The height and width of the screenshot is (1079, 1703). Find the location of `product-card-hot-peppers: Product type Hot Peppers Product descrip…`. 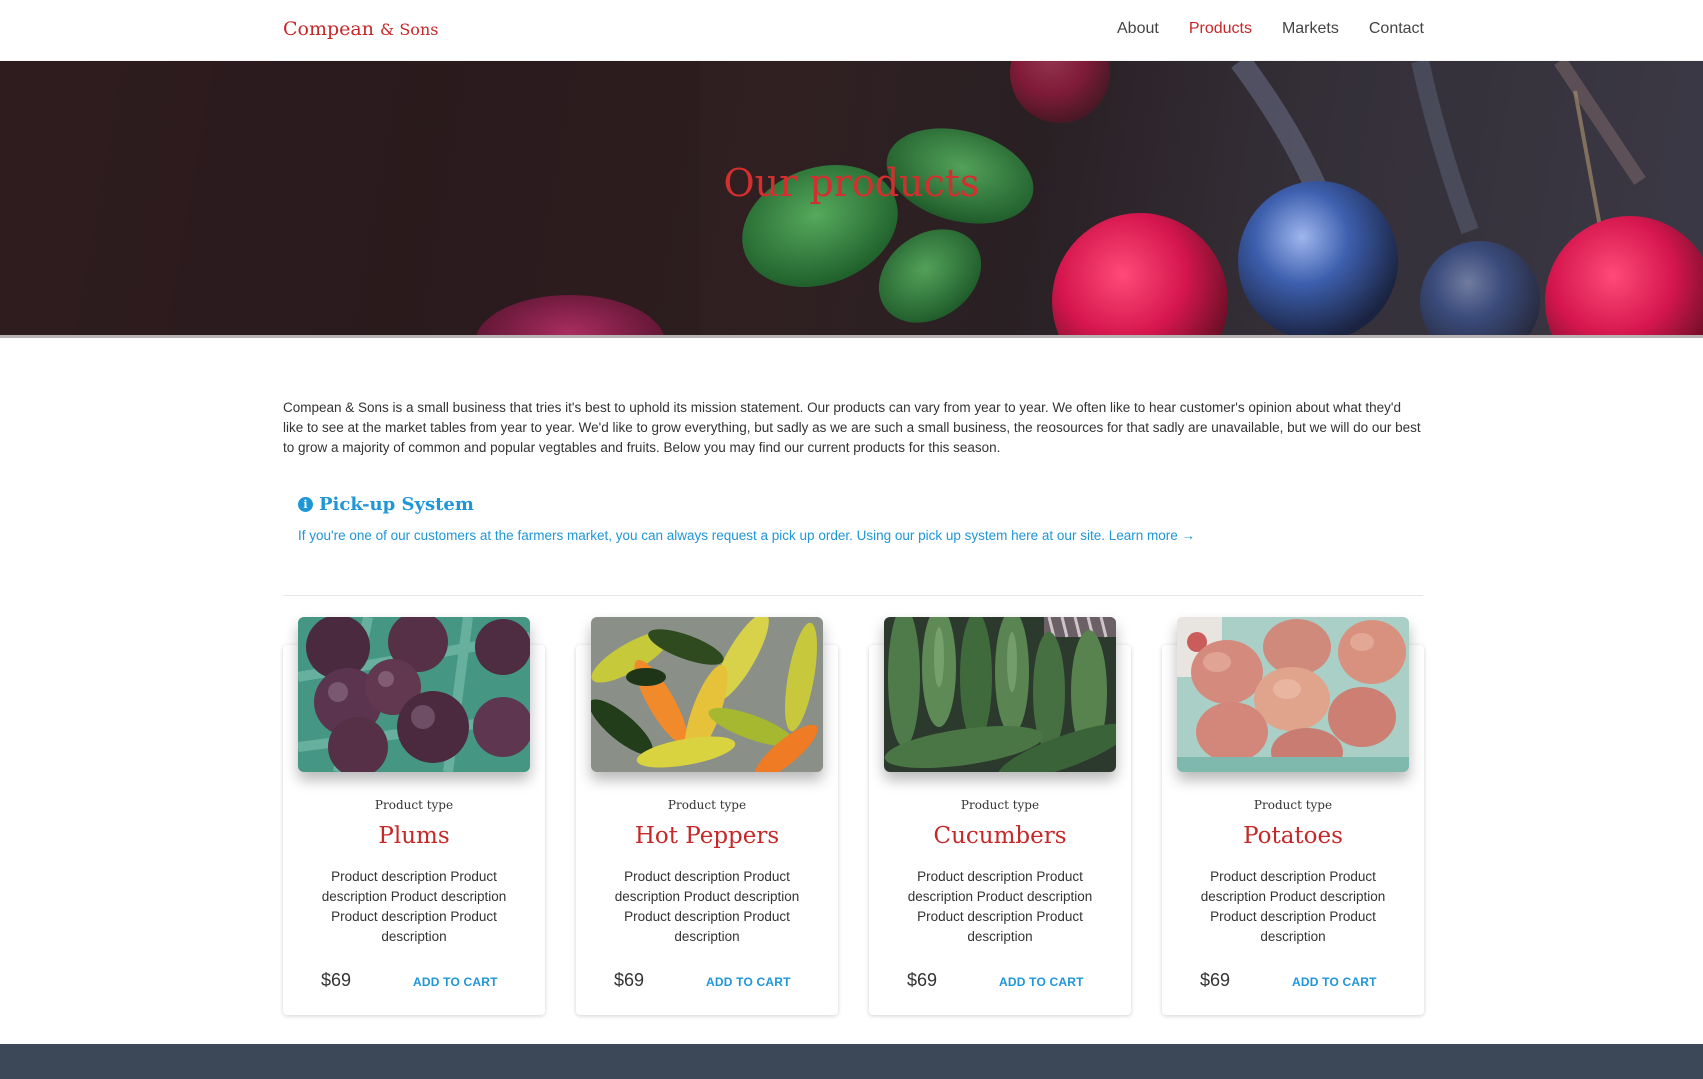

product-card-hot-peppers: Product type Hot Peppers Product descrip… is located at coordinates (707, 816).